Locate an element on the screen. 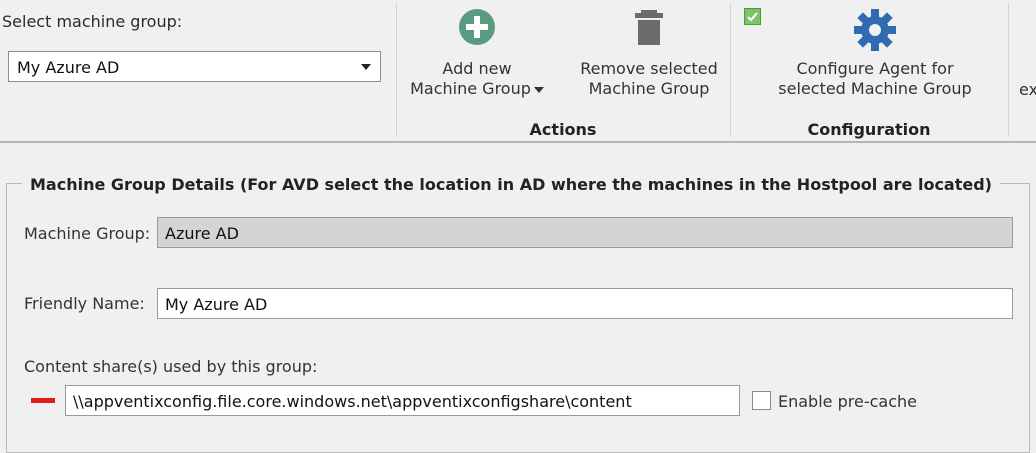 The image size is (1036, 453). machine-group-label: Machine Group: is located at coordinates (87, 233).